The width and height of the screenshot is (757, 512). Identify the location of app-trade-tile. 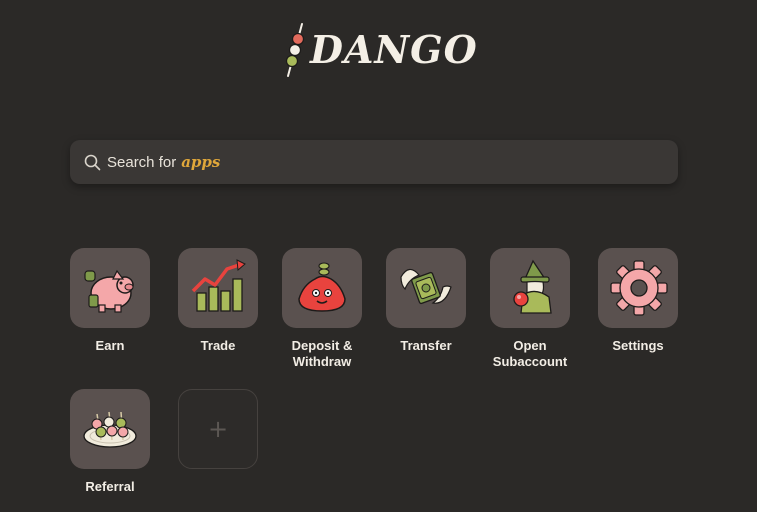
(218, 288).